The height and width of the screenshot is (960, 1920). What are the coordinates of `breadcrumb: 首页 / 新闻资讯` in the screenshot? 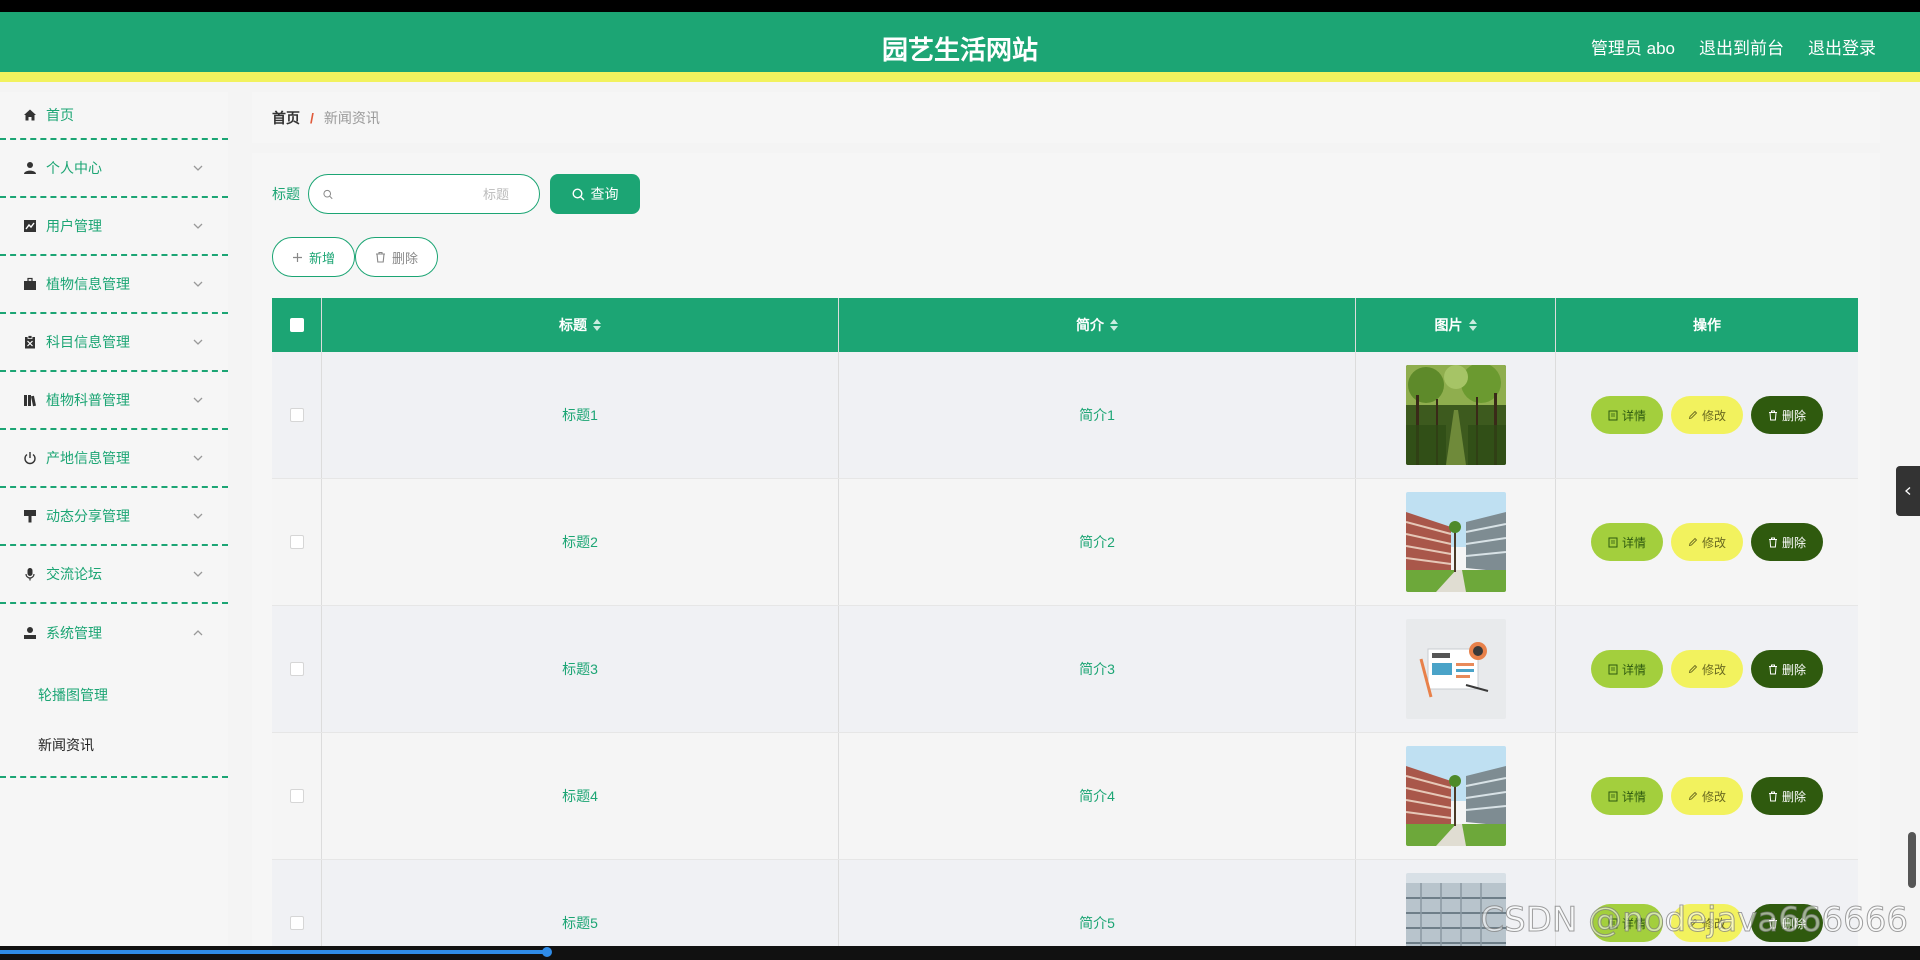 It's located at (1066, 117).